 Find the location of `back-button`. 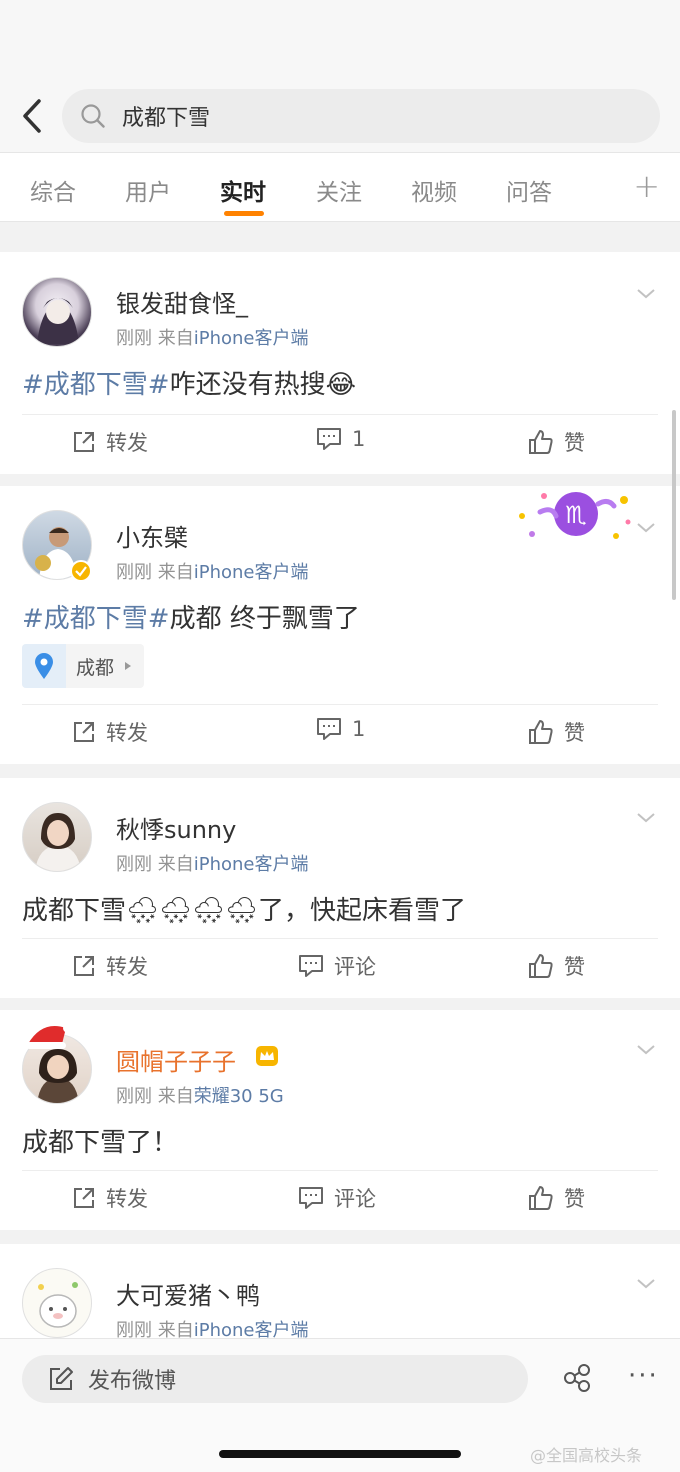

back-button is located at coordinates (32, 116).